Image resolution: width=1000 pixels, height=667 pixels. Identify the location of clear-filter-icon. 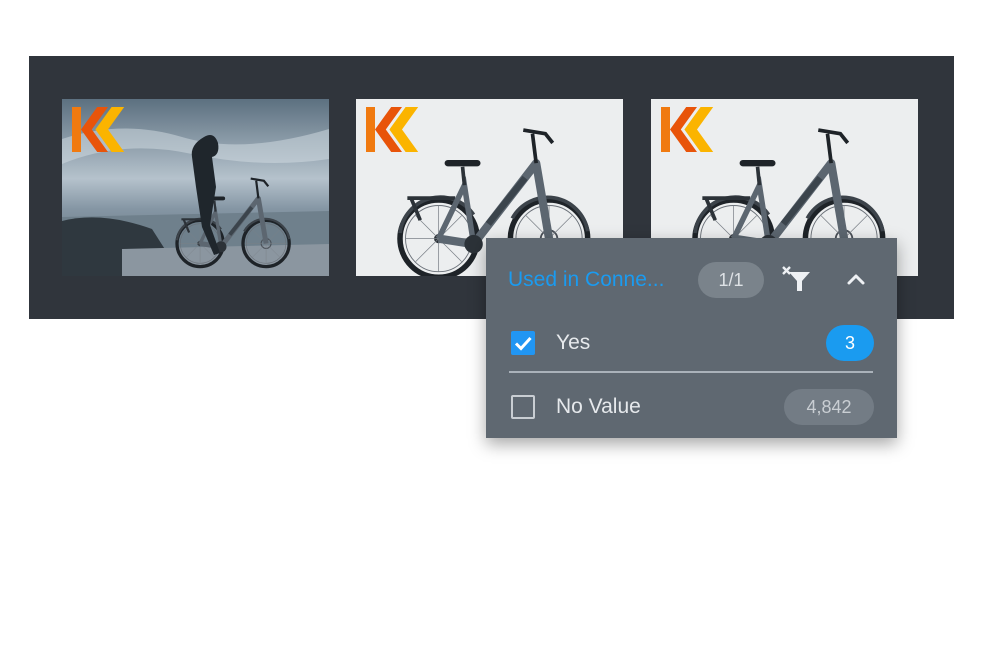
(796, 278).